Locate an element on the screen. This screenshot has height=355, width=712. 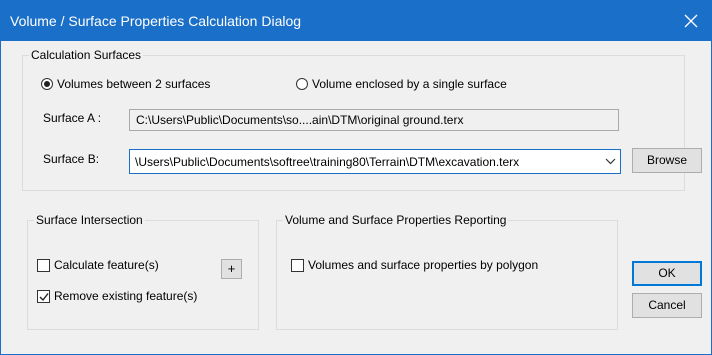
cancel-label: Cancel is located at coordinates (667, 305).